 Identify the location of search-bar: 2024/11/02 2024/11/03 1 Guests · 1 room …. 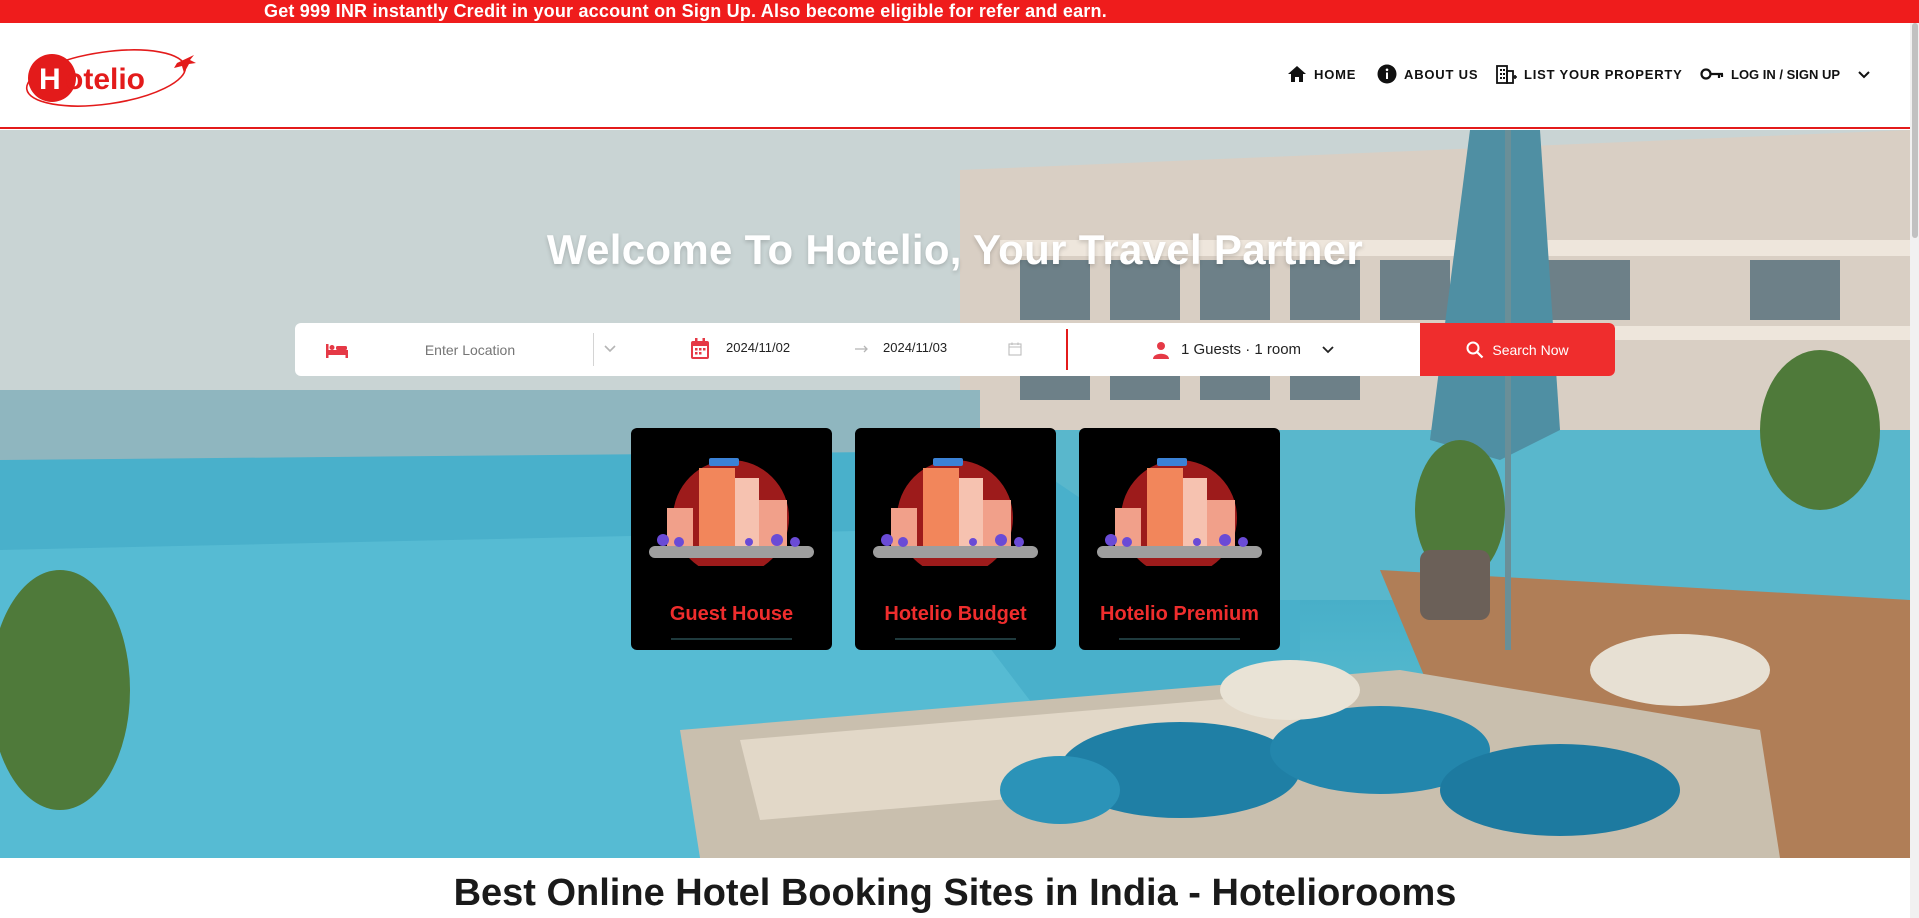
(955, 349).